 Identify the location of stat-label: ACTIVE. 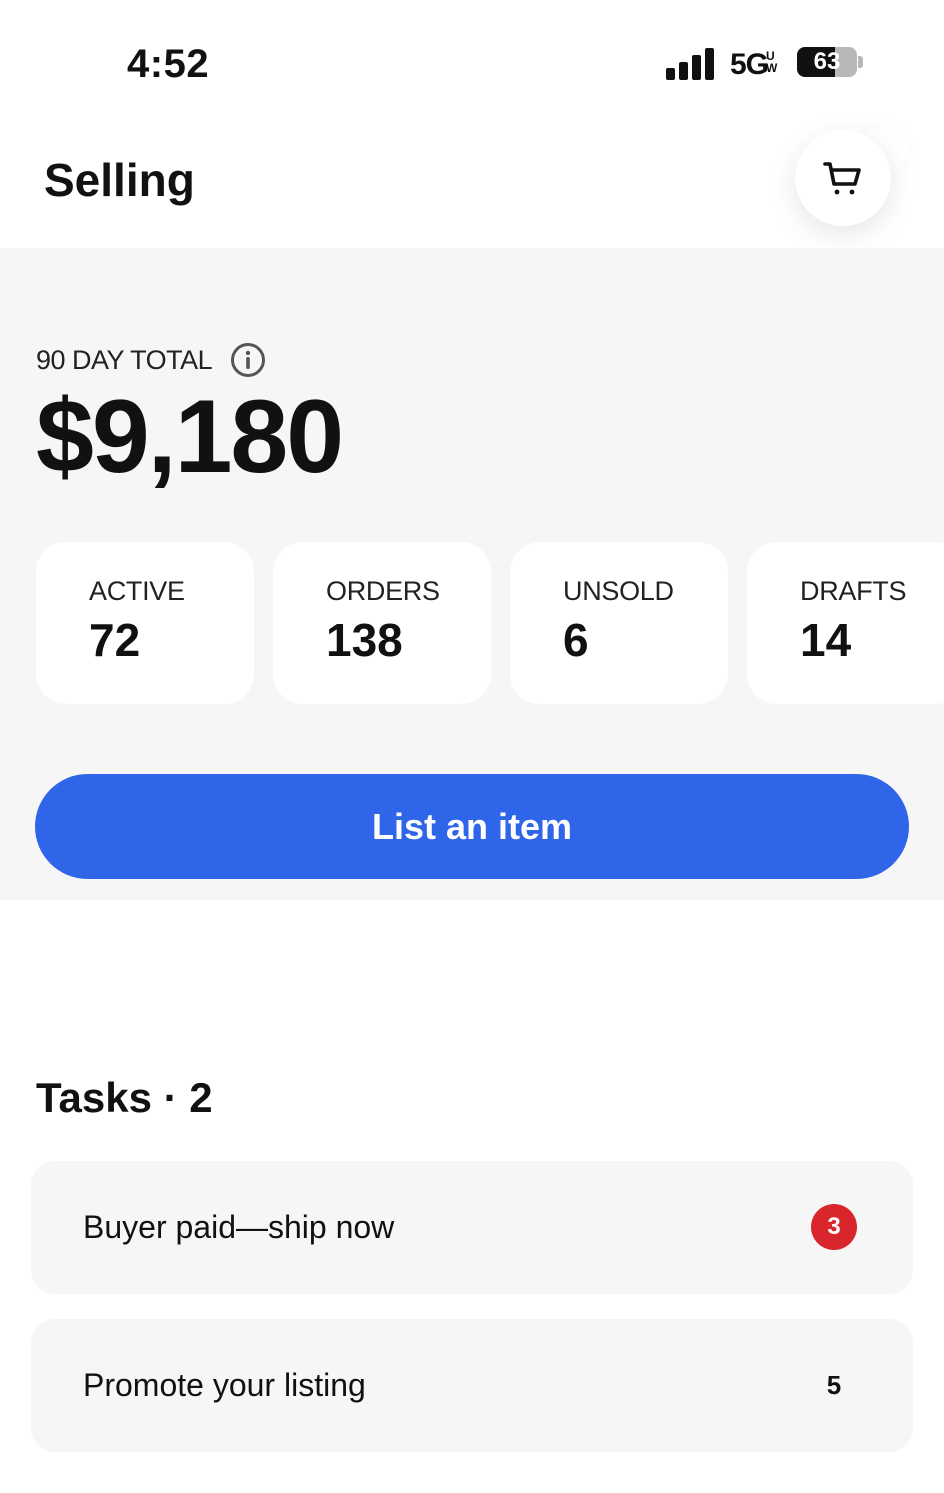
(137, 591).